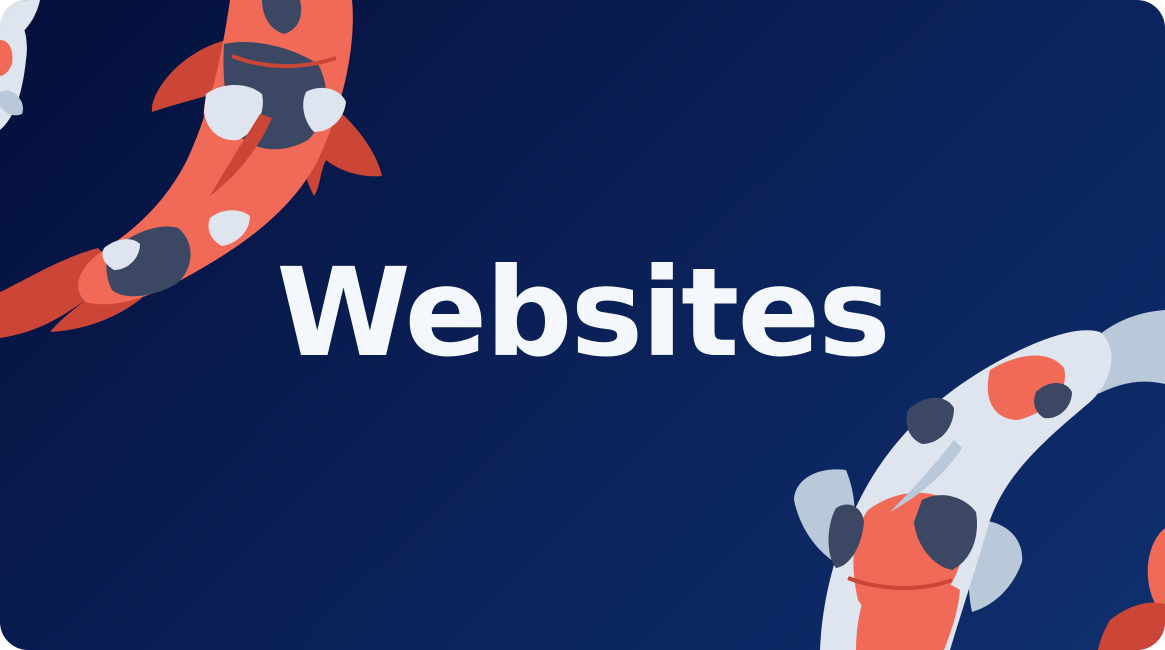 The width and height of the screenshot is (1165, 650). Describe the element at coordinates (13, 72) in the screenshot. I see `koi-fish-left-edge` at that location.